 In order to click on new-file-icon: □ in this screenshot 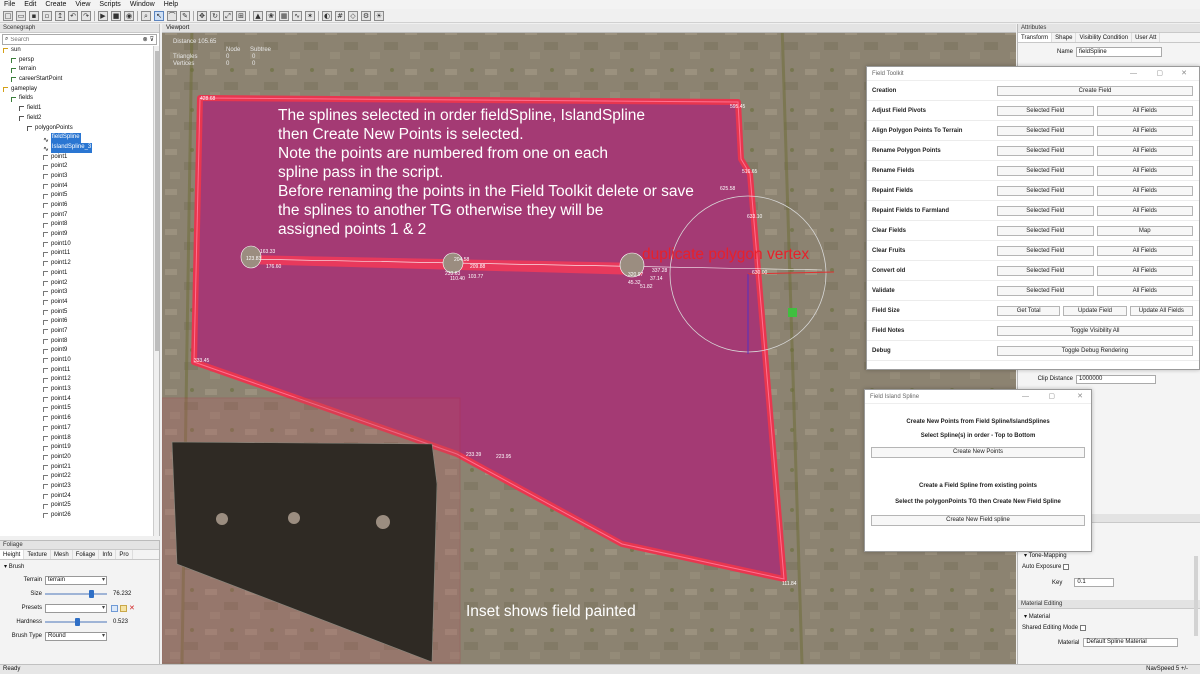, I will do `click(8, 15)`.